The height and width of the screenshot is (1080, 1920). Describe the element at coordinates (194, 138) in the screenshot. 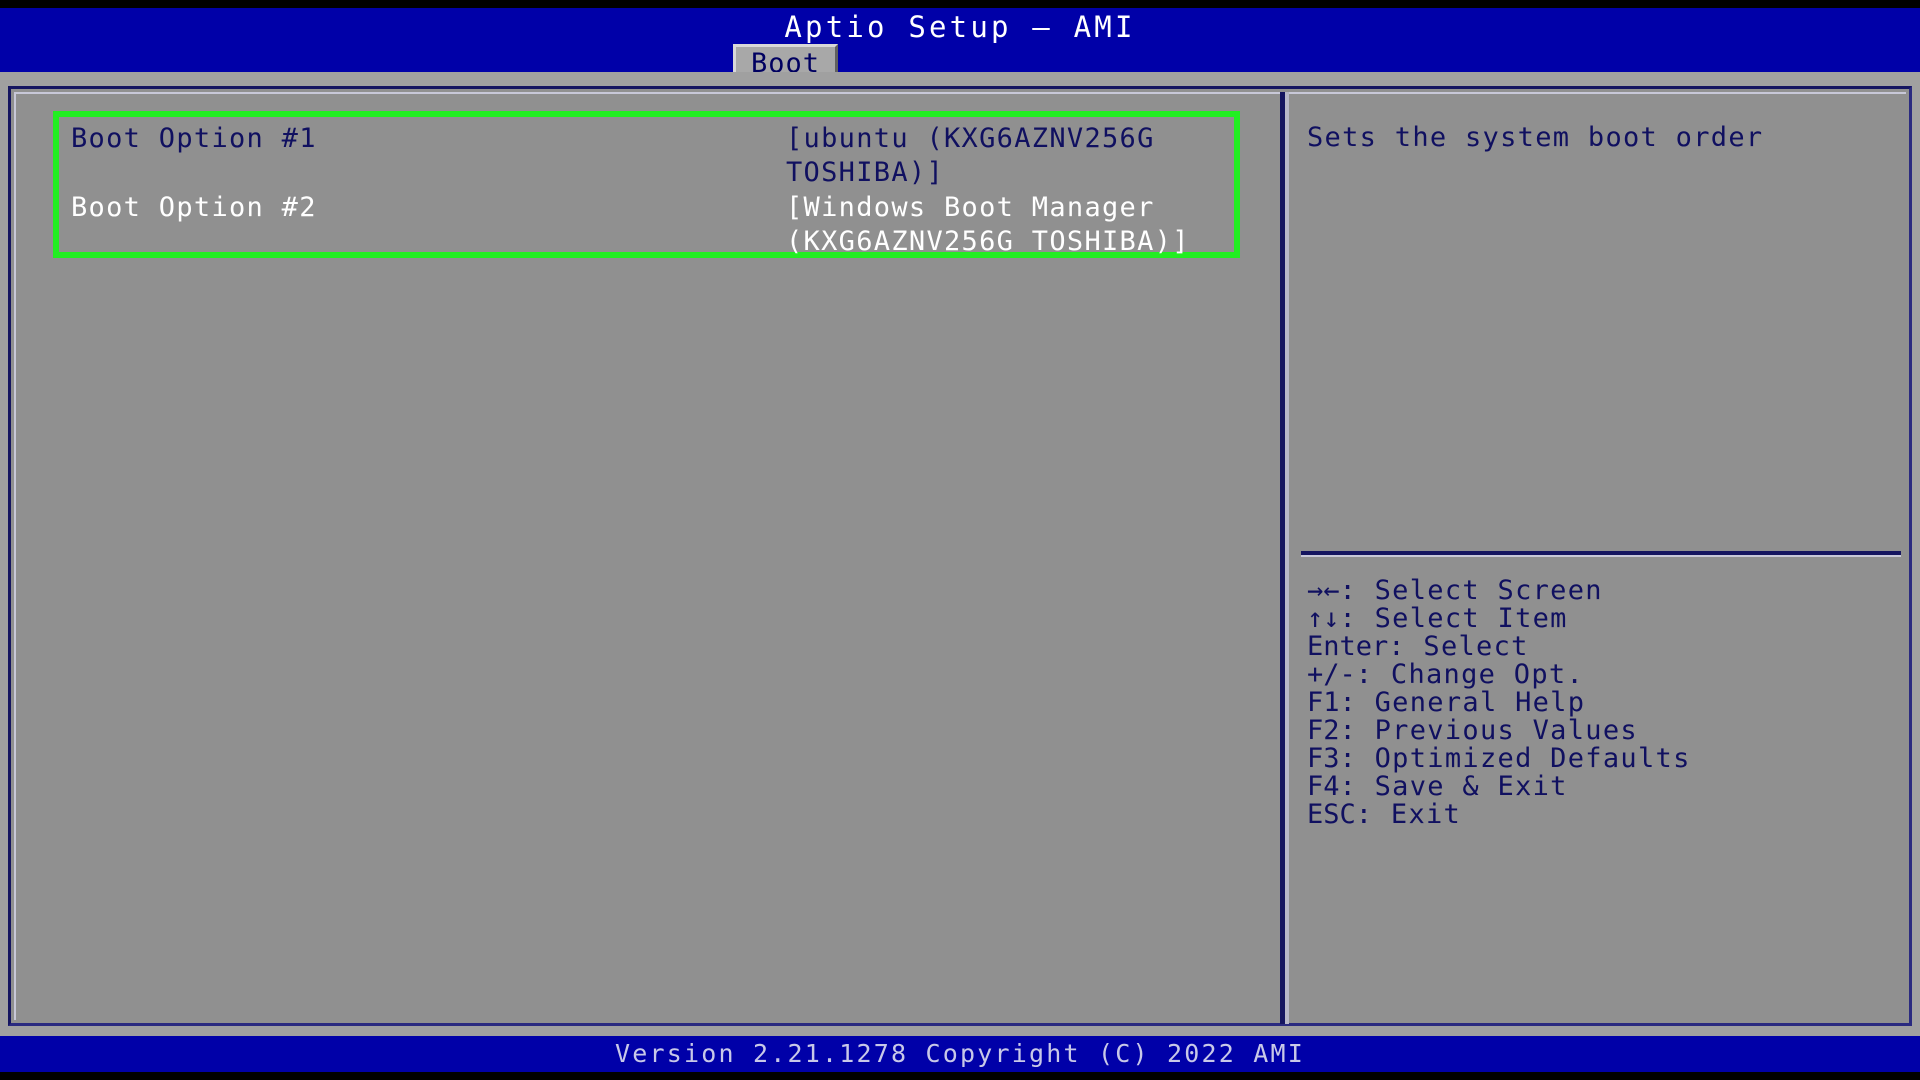

I see `boot-option-1-label: Boot Option #1` at that location.